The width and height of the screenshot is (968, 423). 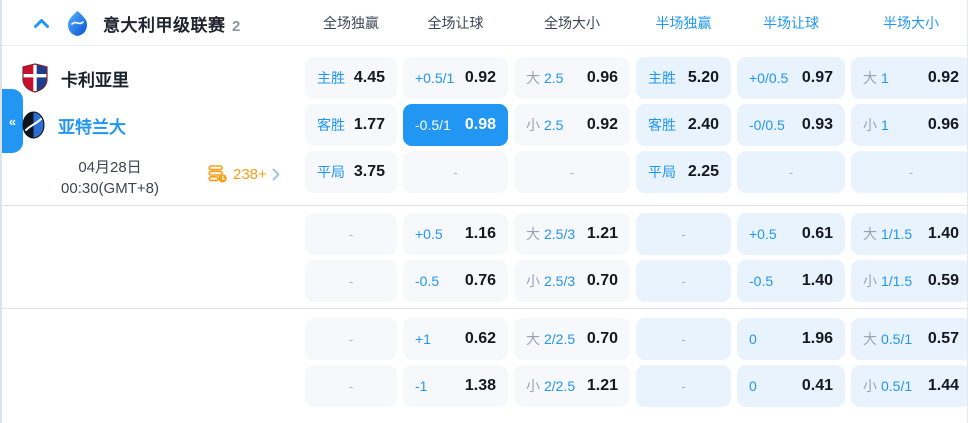 I want to click on column-header-full-handicap: 全场让球, so click(x=455, y=23).